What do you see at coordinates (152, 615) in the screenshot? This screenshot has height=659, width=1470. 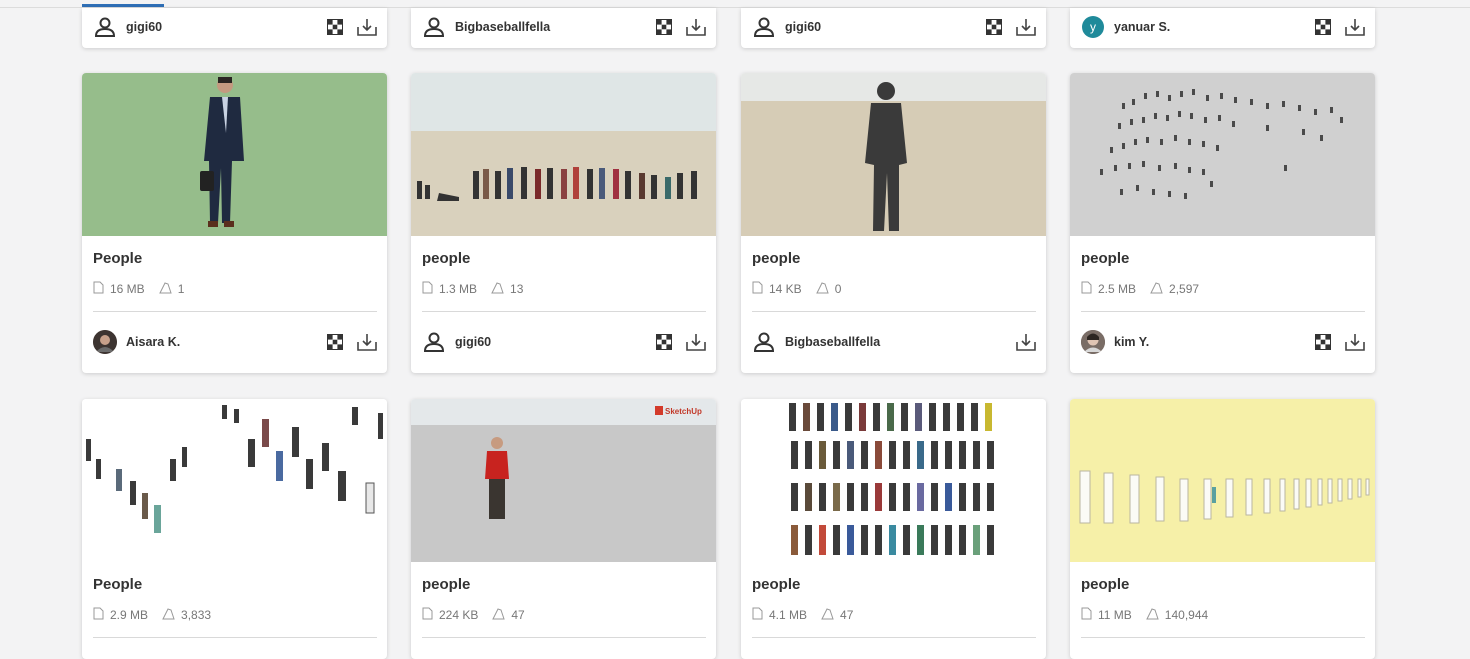 I see `model-meta: 2.9 MB 3,833` at bounding box center [152, 615].